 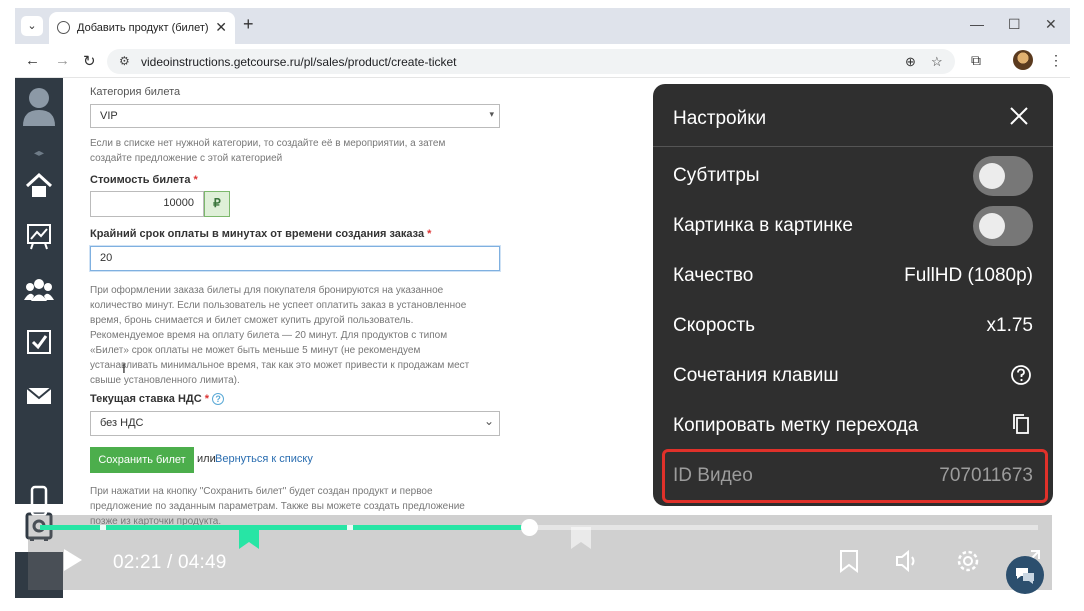 I want to click on copy-mark-label: Копировать метку перехода, so click(x=795, y=426).